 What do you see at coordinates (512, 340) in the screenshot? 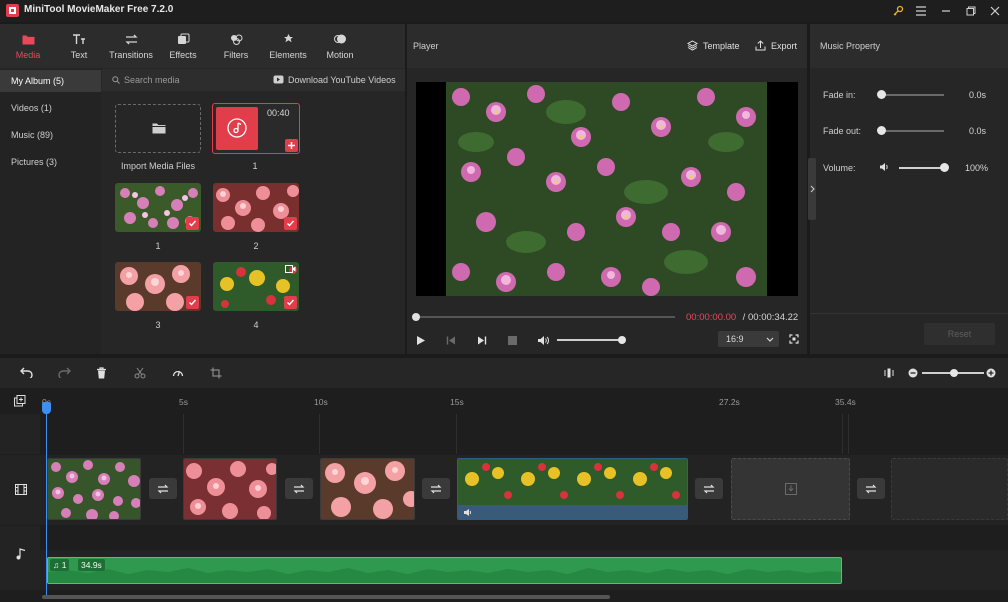
I see `stop-icon` at bounding box center [512, 340].